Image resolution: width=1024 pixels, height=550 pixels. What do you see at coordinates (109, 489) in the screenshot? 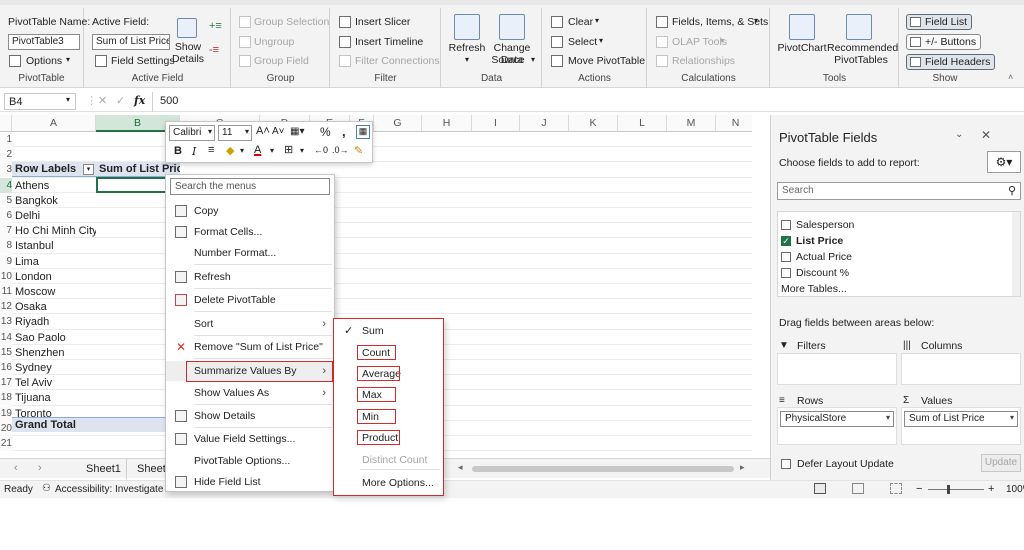
I see `accessibility-status: Accessibility: Investigate` at bounding box center [109, 489].